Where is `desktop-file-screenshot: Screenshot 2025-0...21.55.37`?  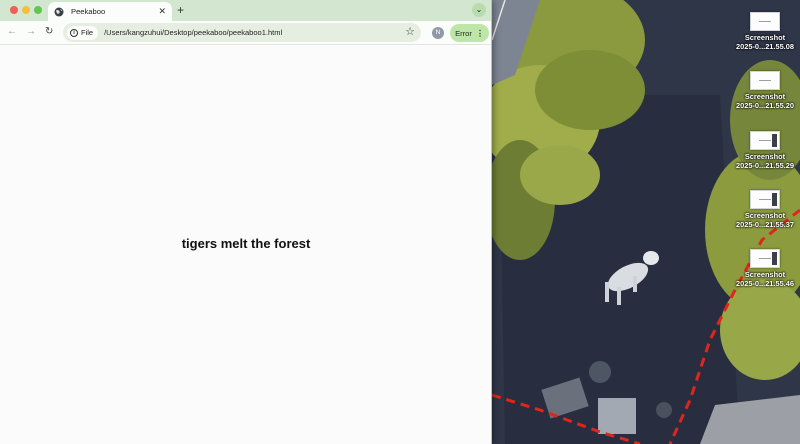 desktop-file-screenshot: Screenshot 2025-0...21.55.37 is located at coordinates (765, 209).